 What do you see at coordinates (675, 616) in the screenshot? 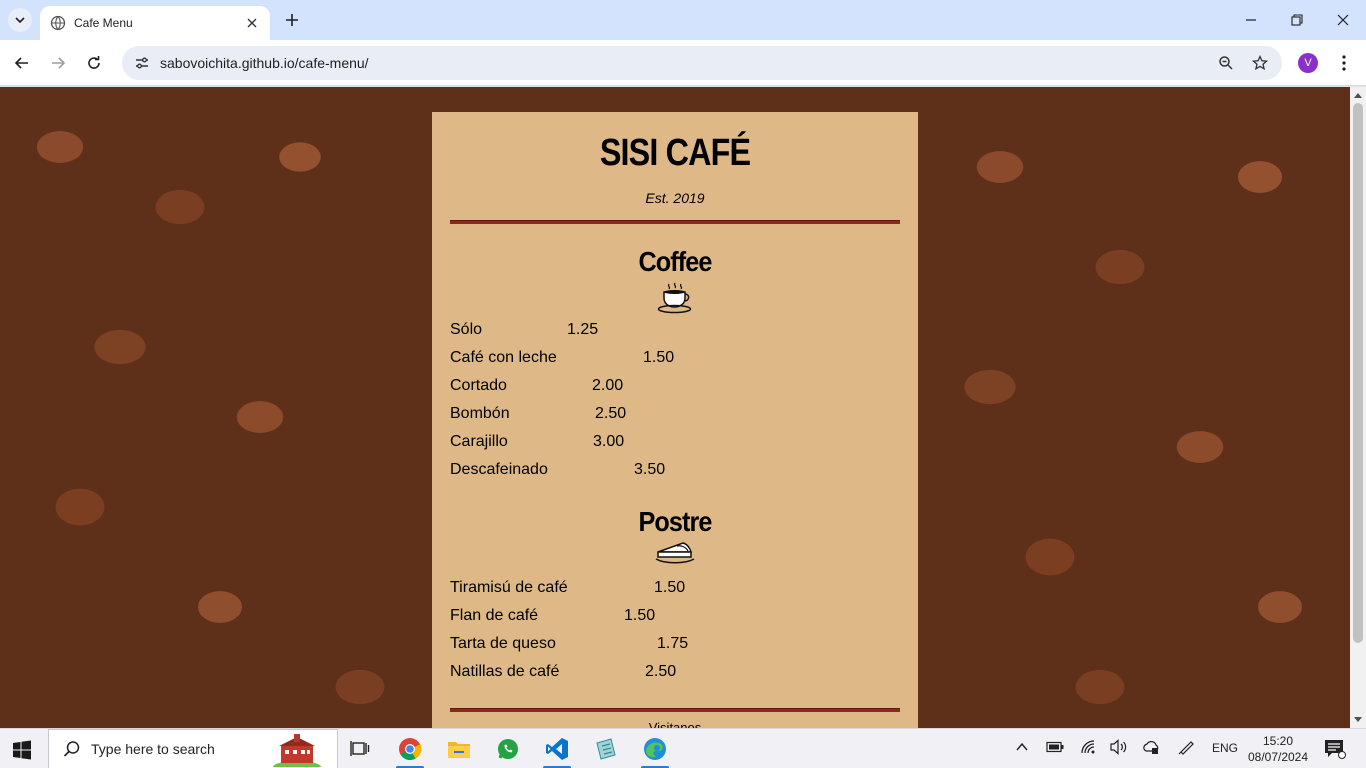
I see `list-item: Flan de café 1.50` at bounding box center [675, 616].